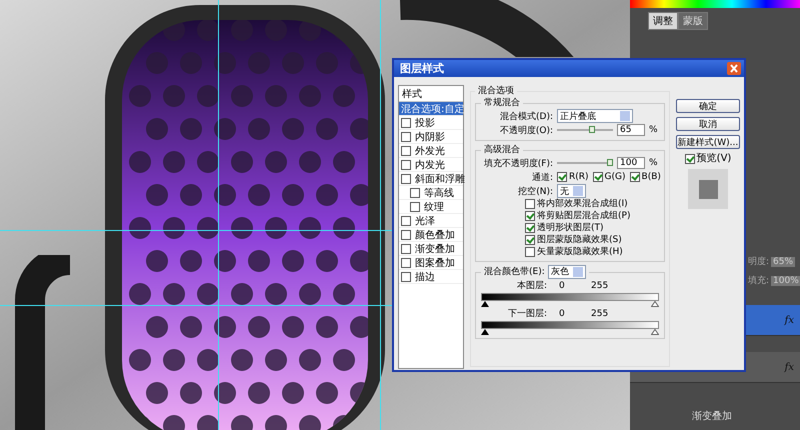 The image size is (800, 430). I want to click on style-item: 投影, so click(431, 123).